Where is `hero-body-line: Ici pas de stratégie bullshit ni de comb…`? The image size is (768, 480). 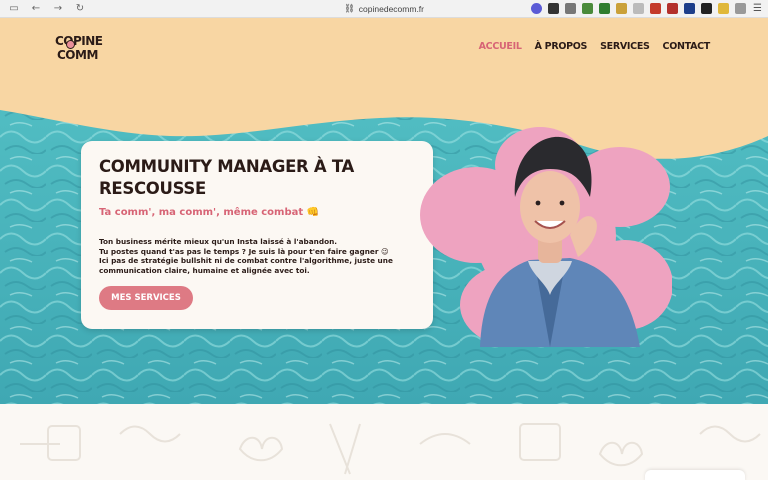 hero-body-line: Ici pas de stratégie bullshit ni de comb… is located at coordinates (246, 265).